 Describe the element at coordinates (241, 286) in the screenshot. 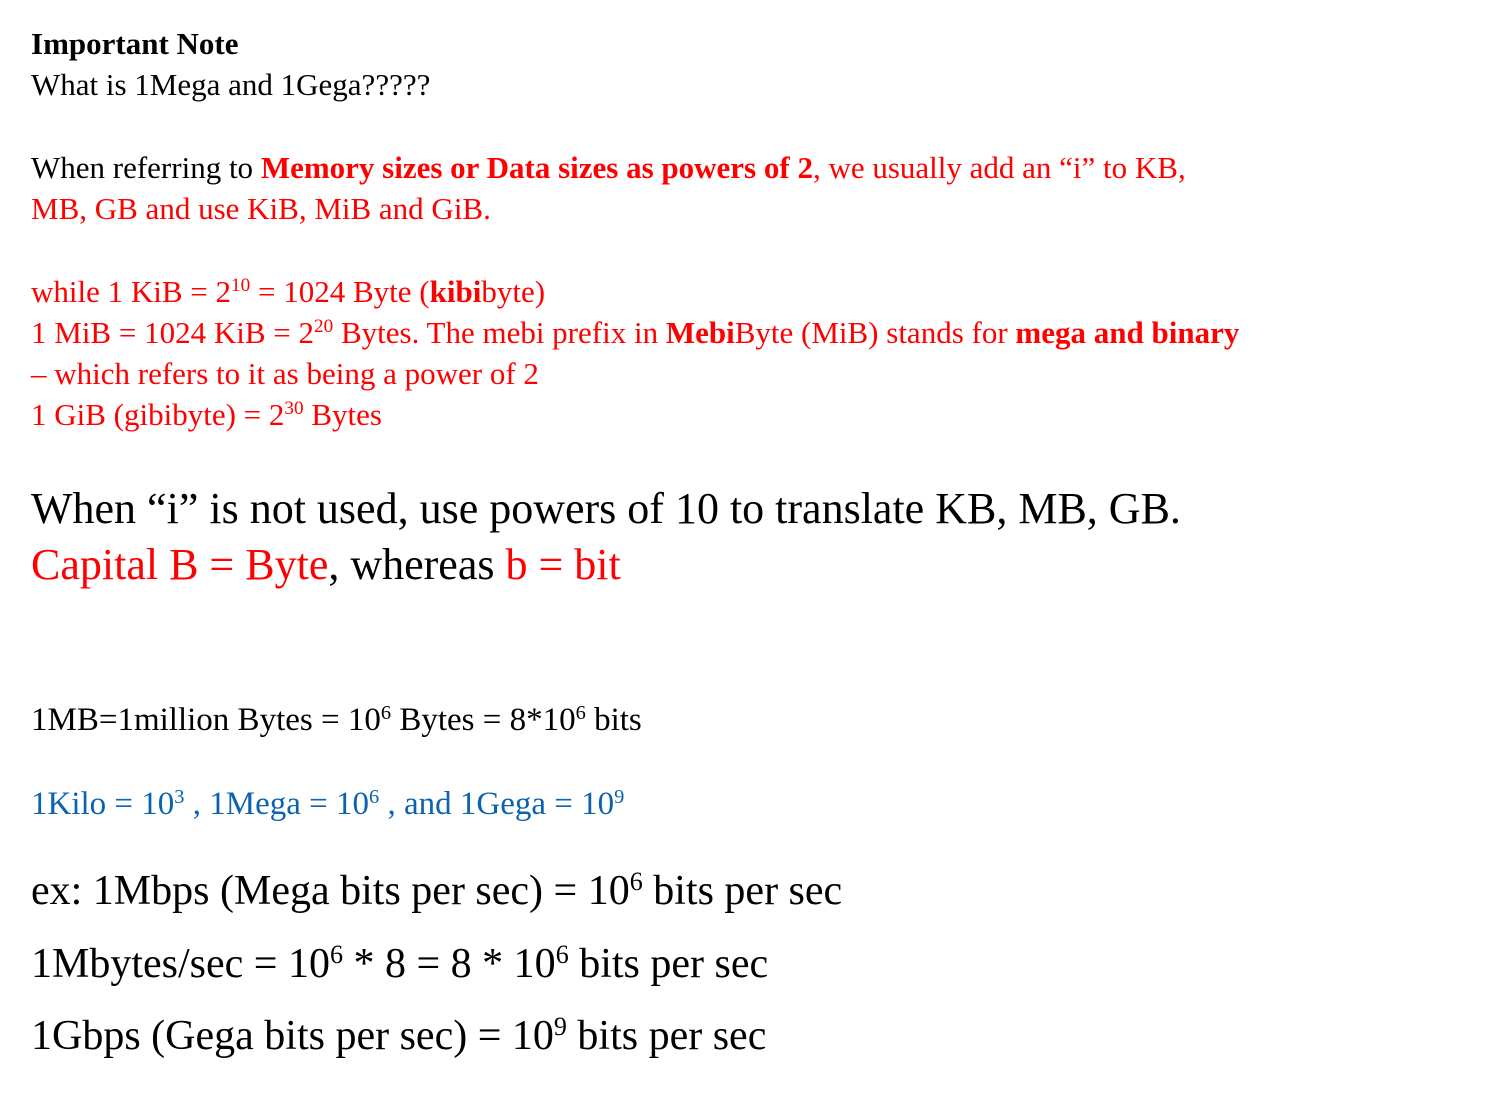

I see `kib-exponent: 10` at that location.